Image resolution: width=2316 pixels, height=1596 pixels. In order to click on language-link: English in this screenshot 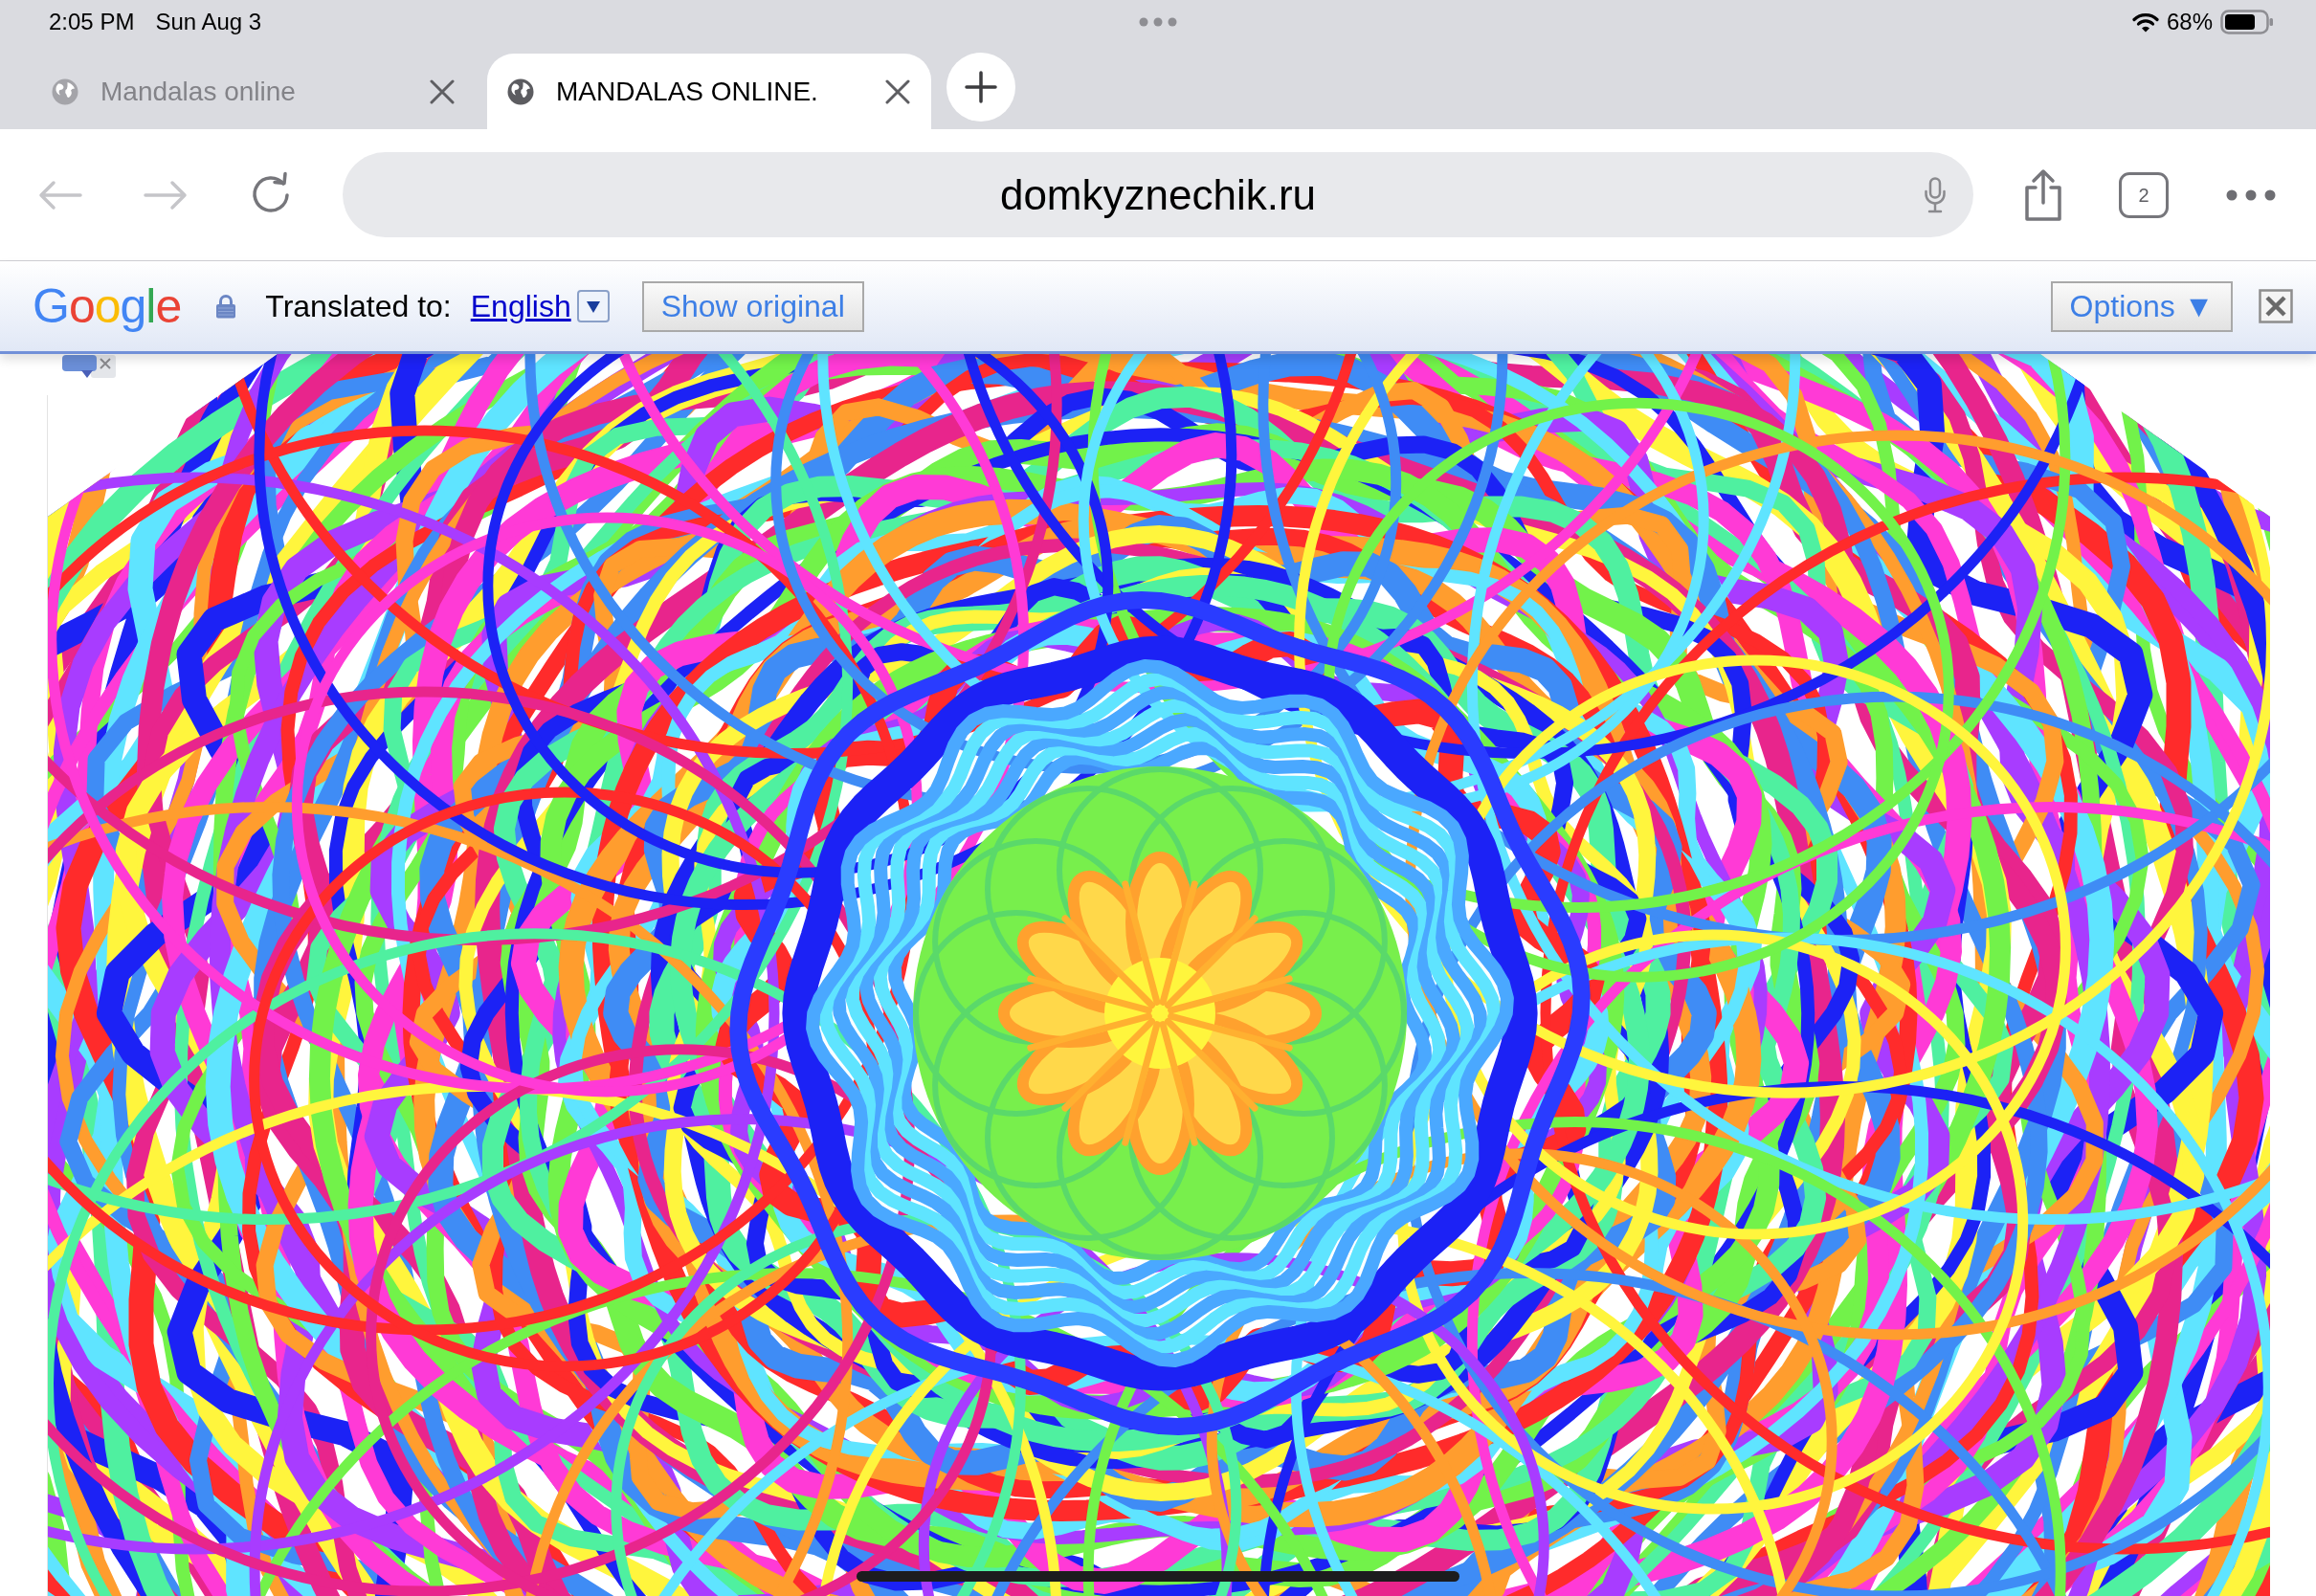, I will do `click(521, 306)`.